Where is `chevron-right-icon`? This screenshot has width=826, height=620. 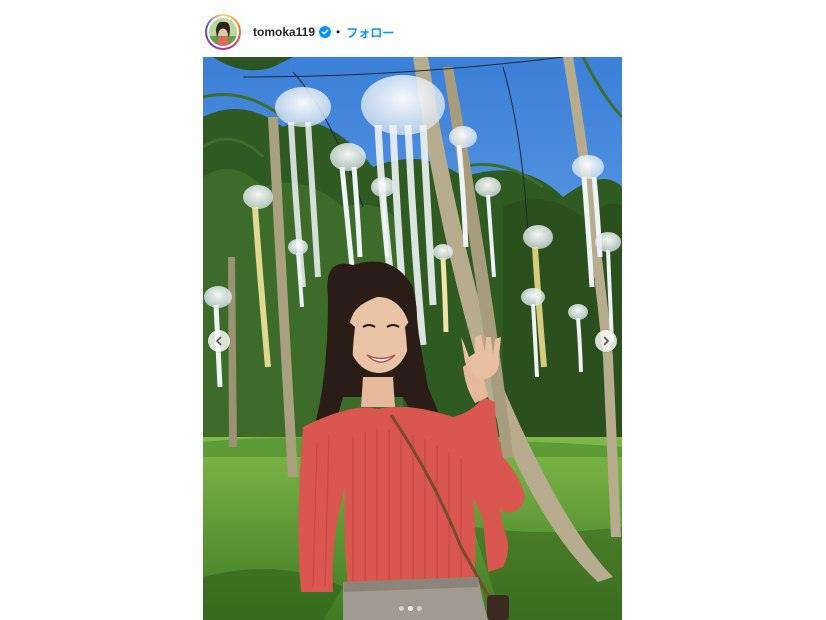
chevron-right-icon is located at coordinates (606, 341).